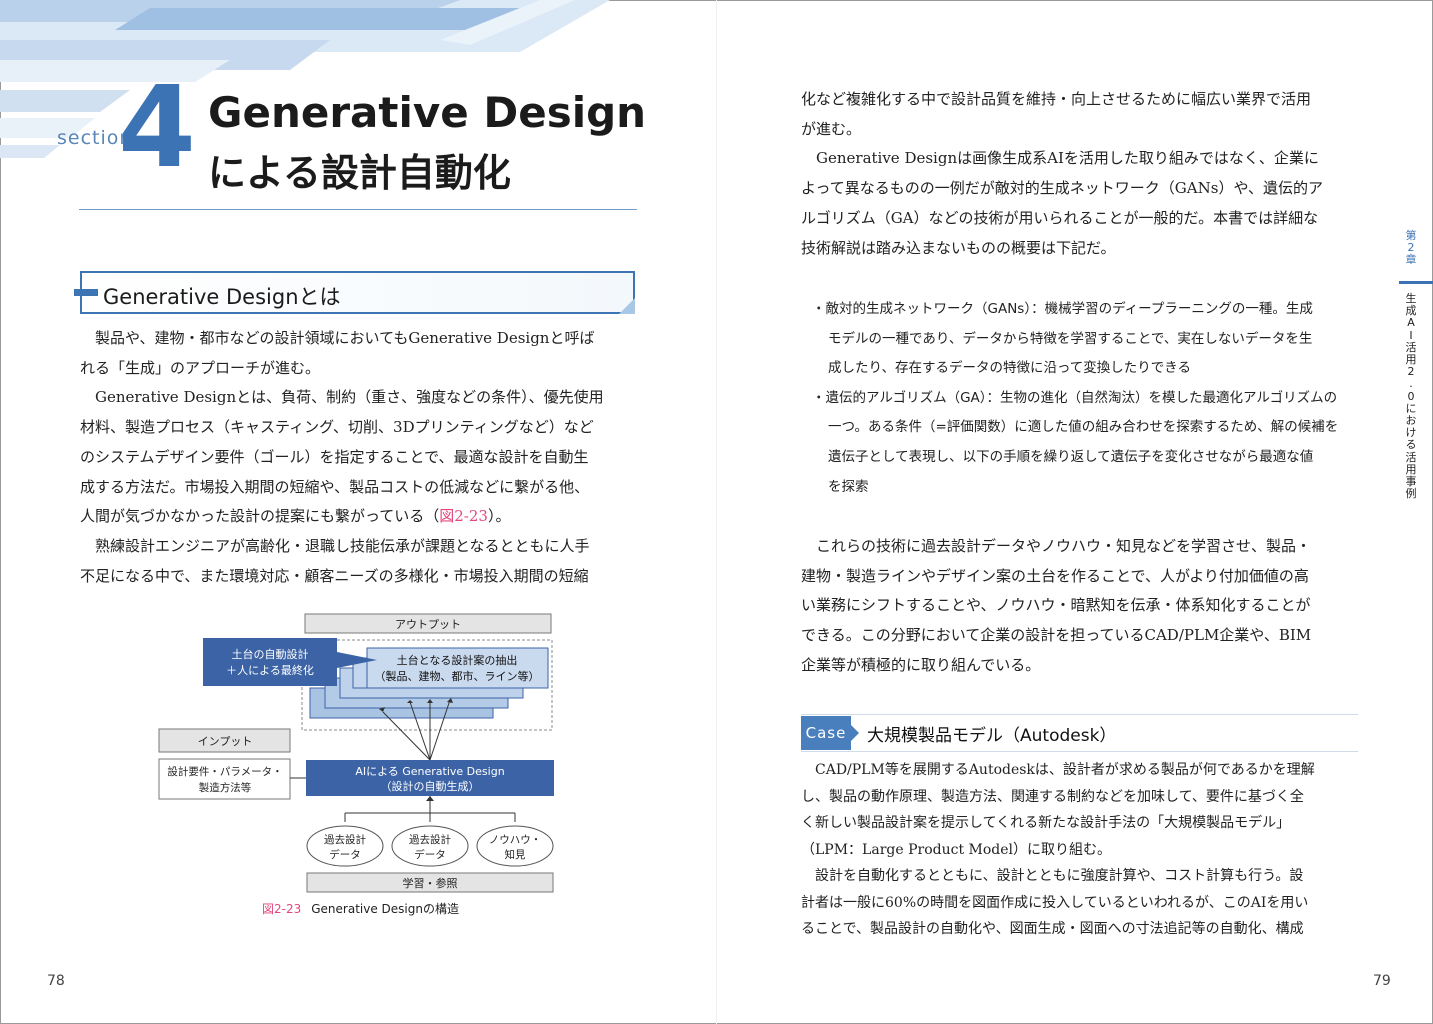 The height and width of the screenshot is (1024, 1433). Describe the element at coordinates (627, 306) in the screenshot. I see `subheading-corner-fold` at that location.